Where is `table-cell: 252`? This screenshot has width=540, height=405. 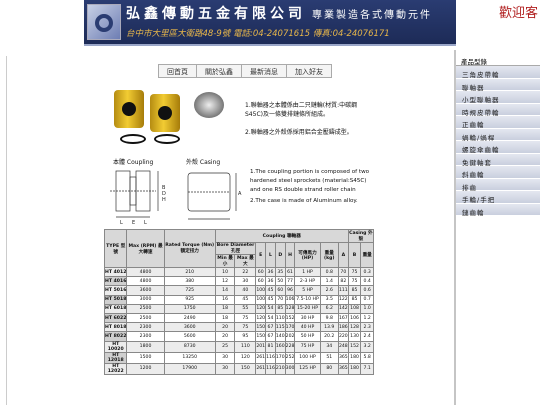
table-cell: 252 is located at coordinates (290, 357).